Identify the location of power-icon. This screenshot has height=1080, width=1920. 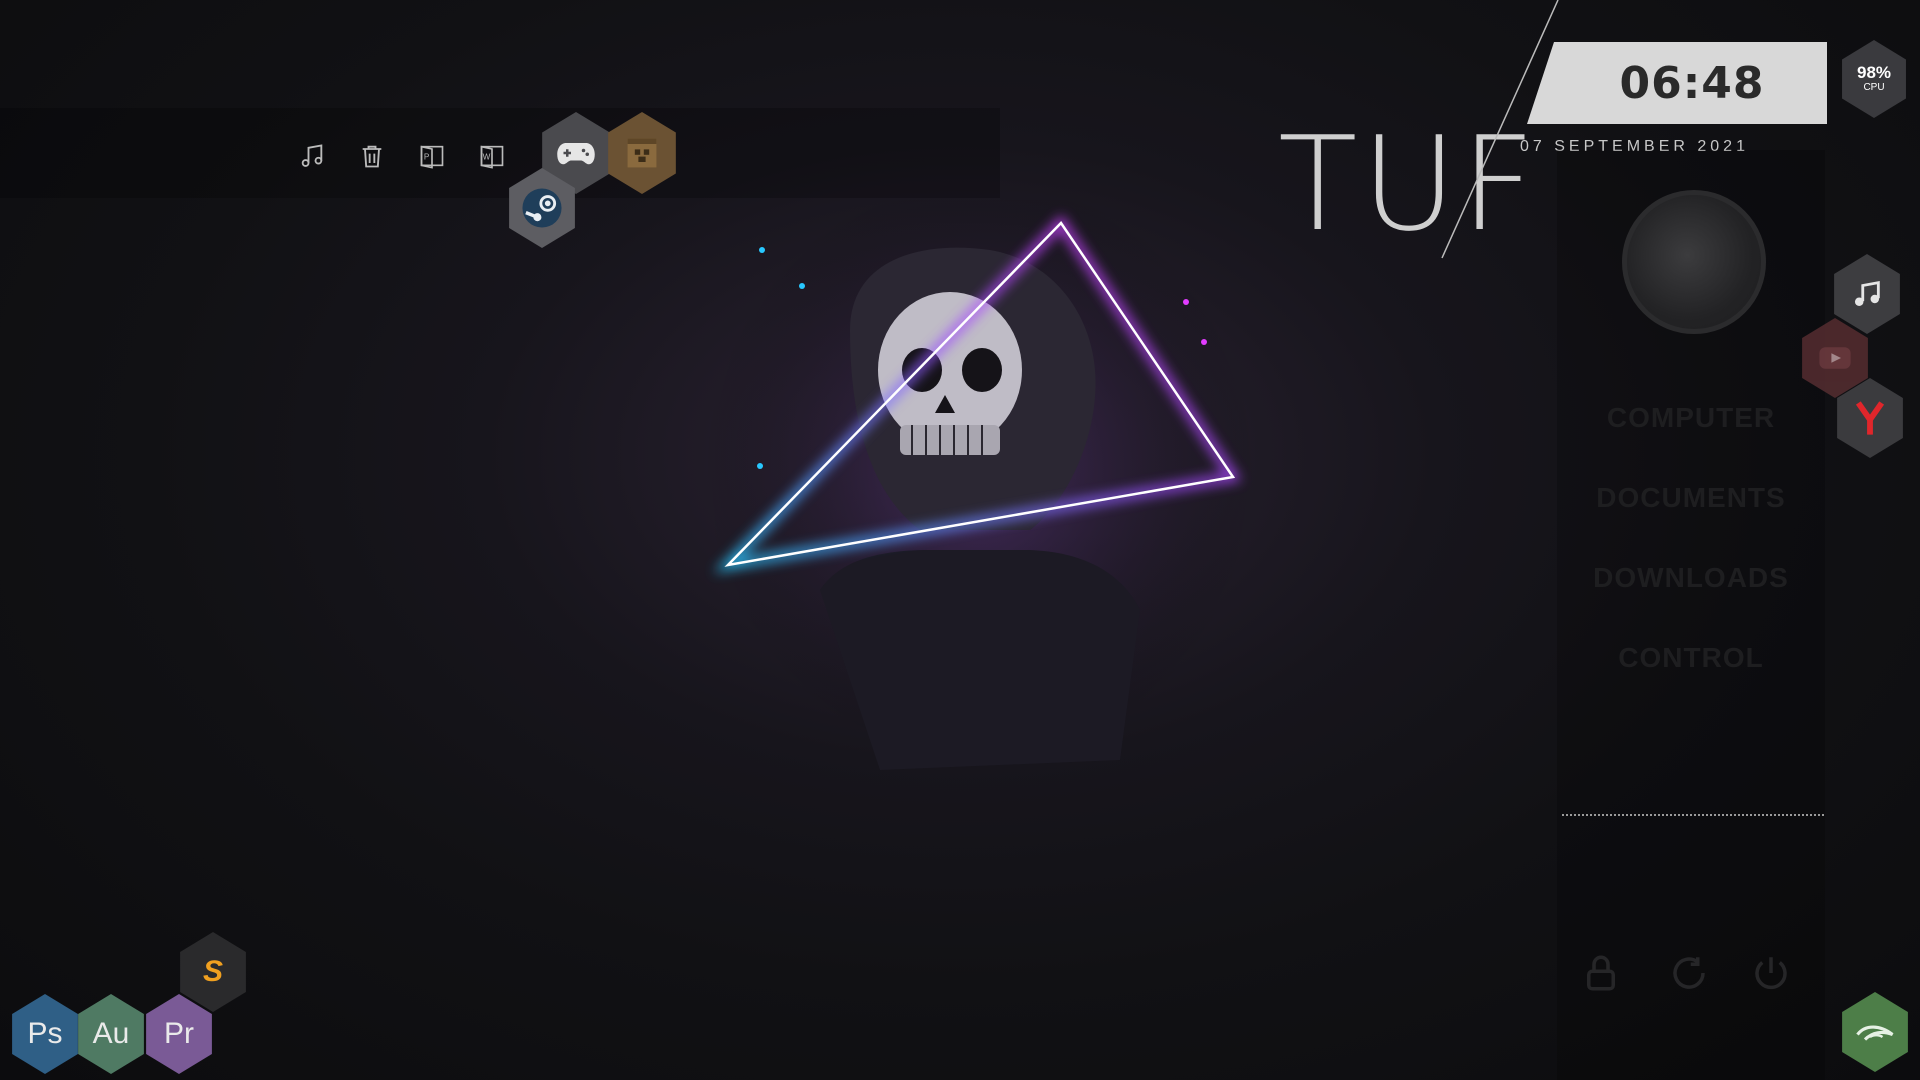
(1771, 973).